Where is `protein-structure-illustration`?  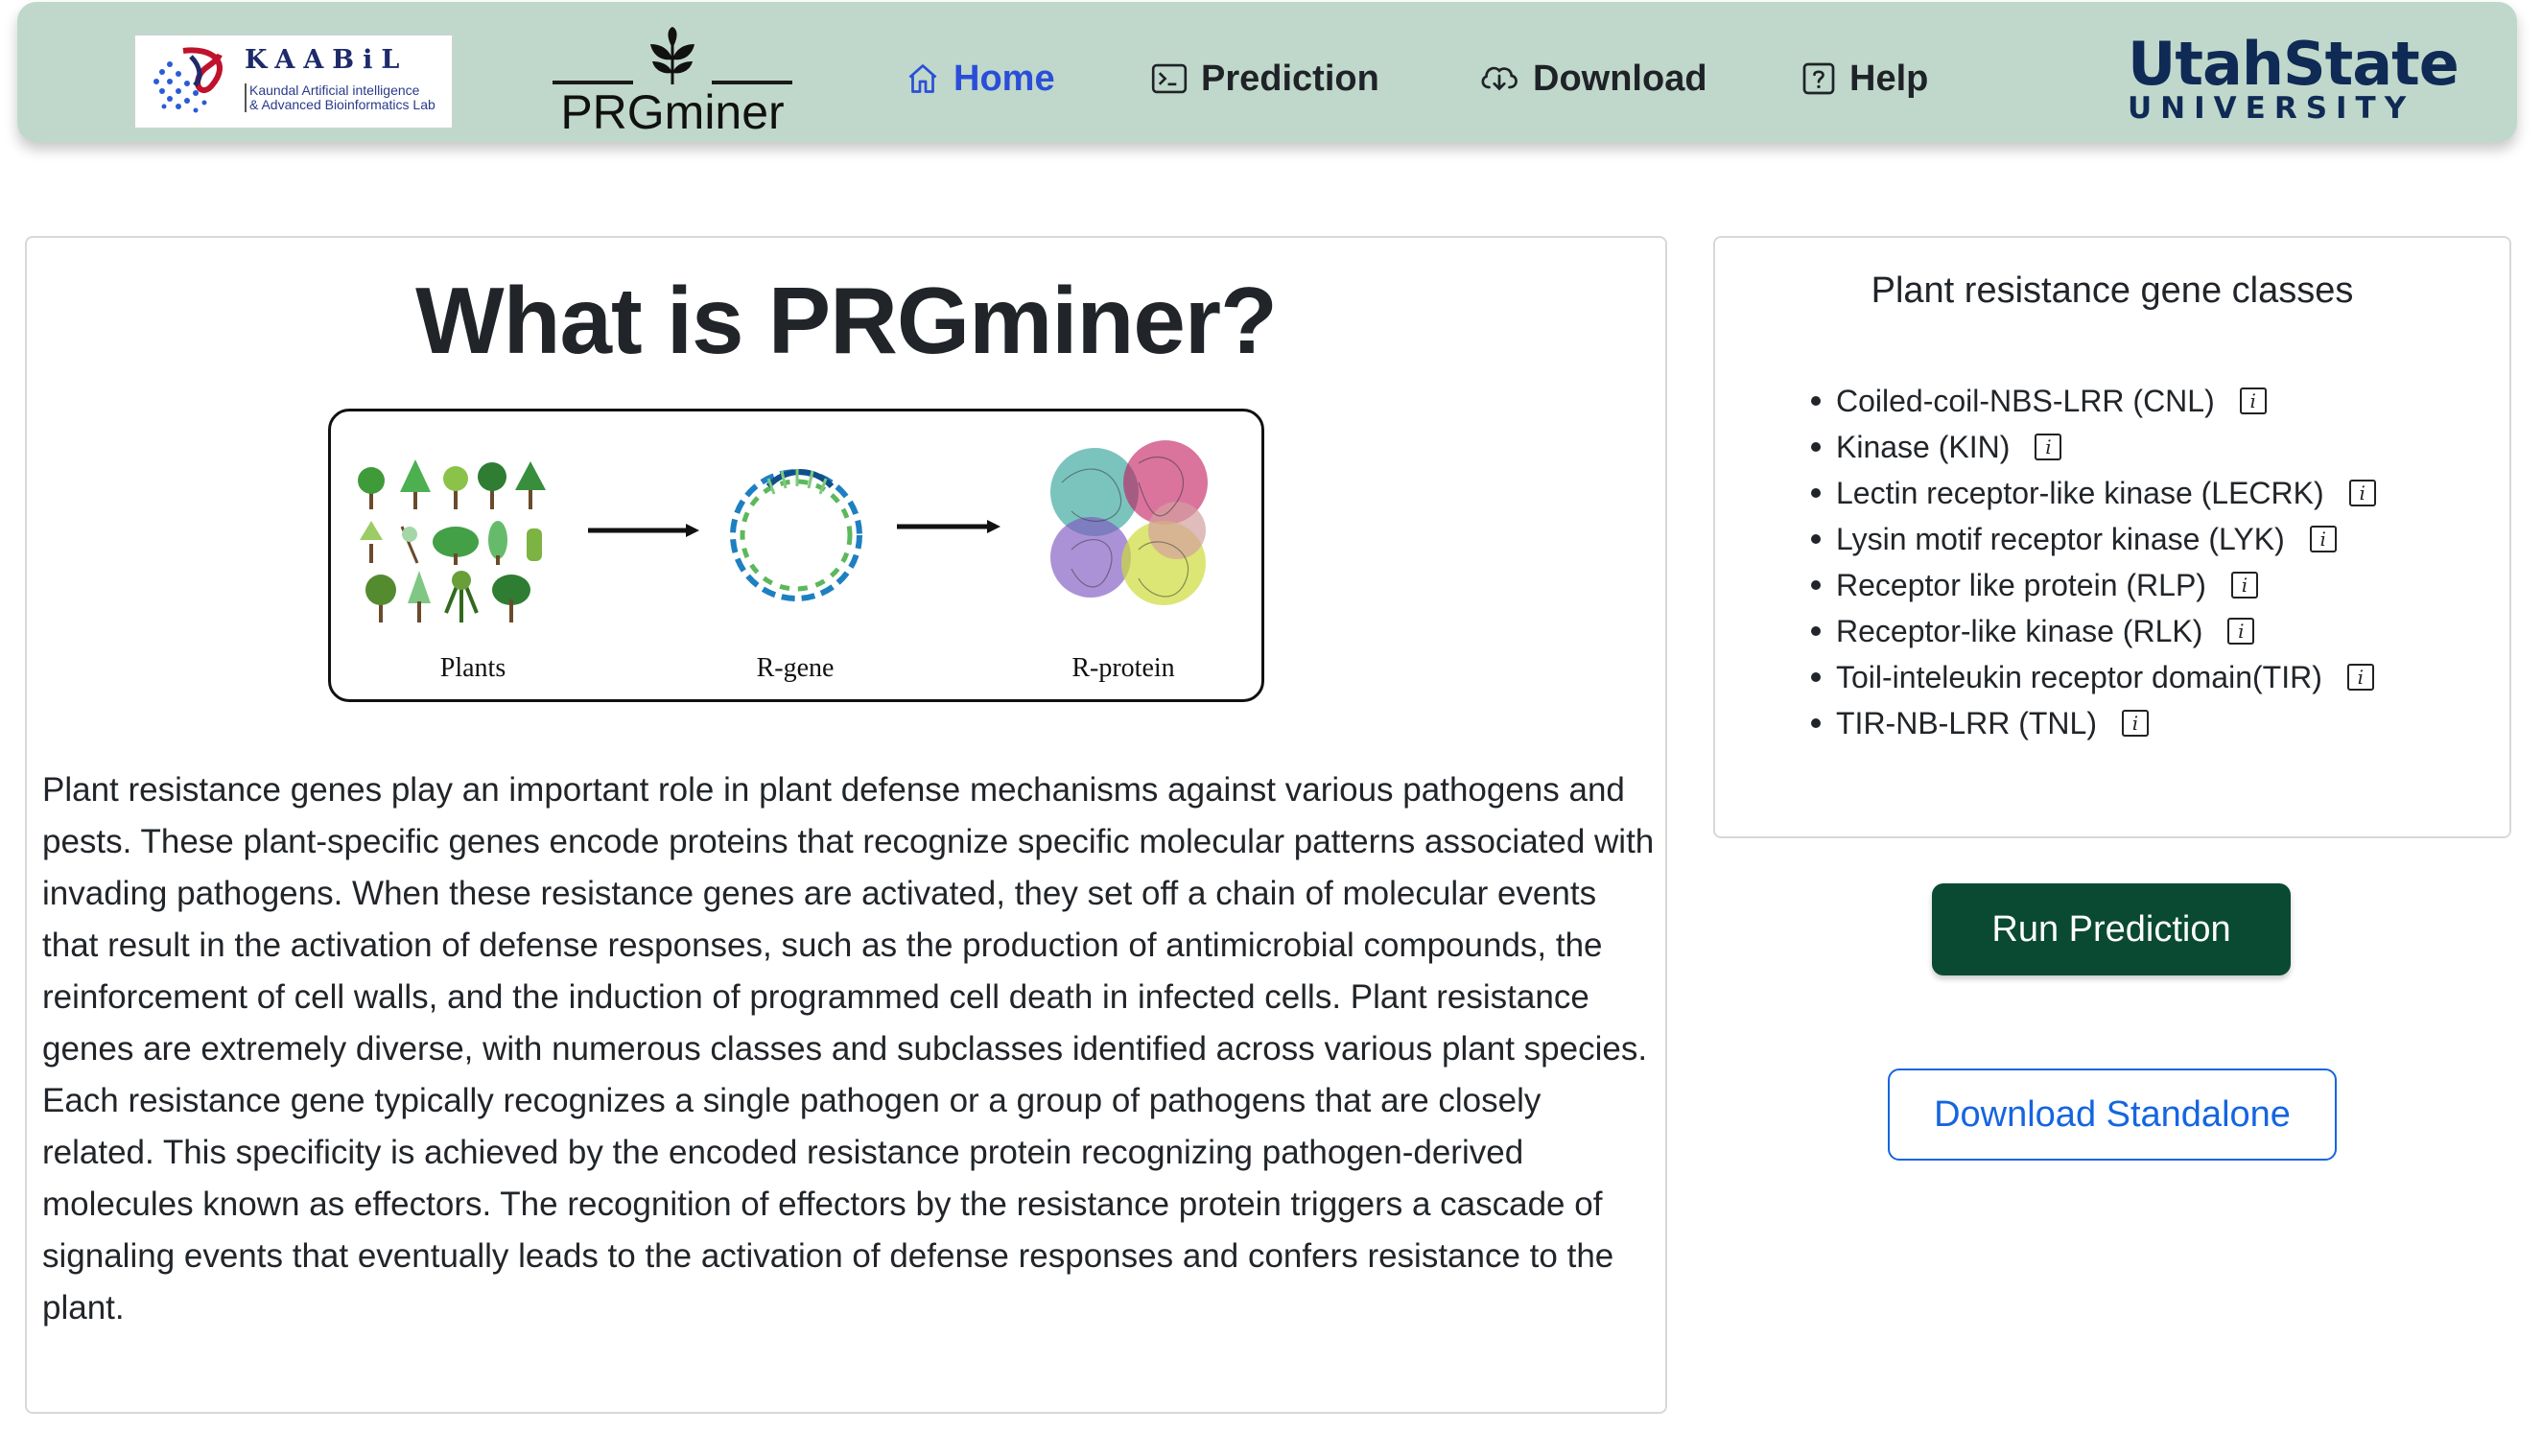 protein-structure-illustration is located at coordinates (1129, 522).